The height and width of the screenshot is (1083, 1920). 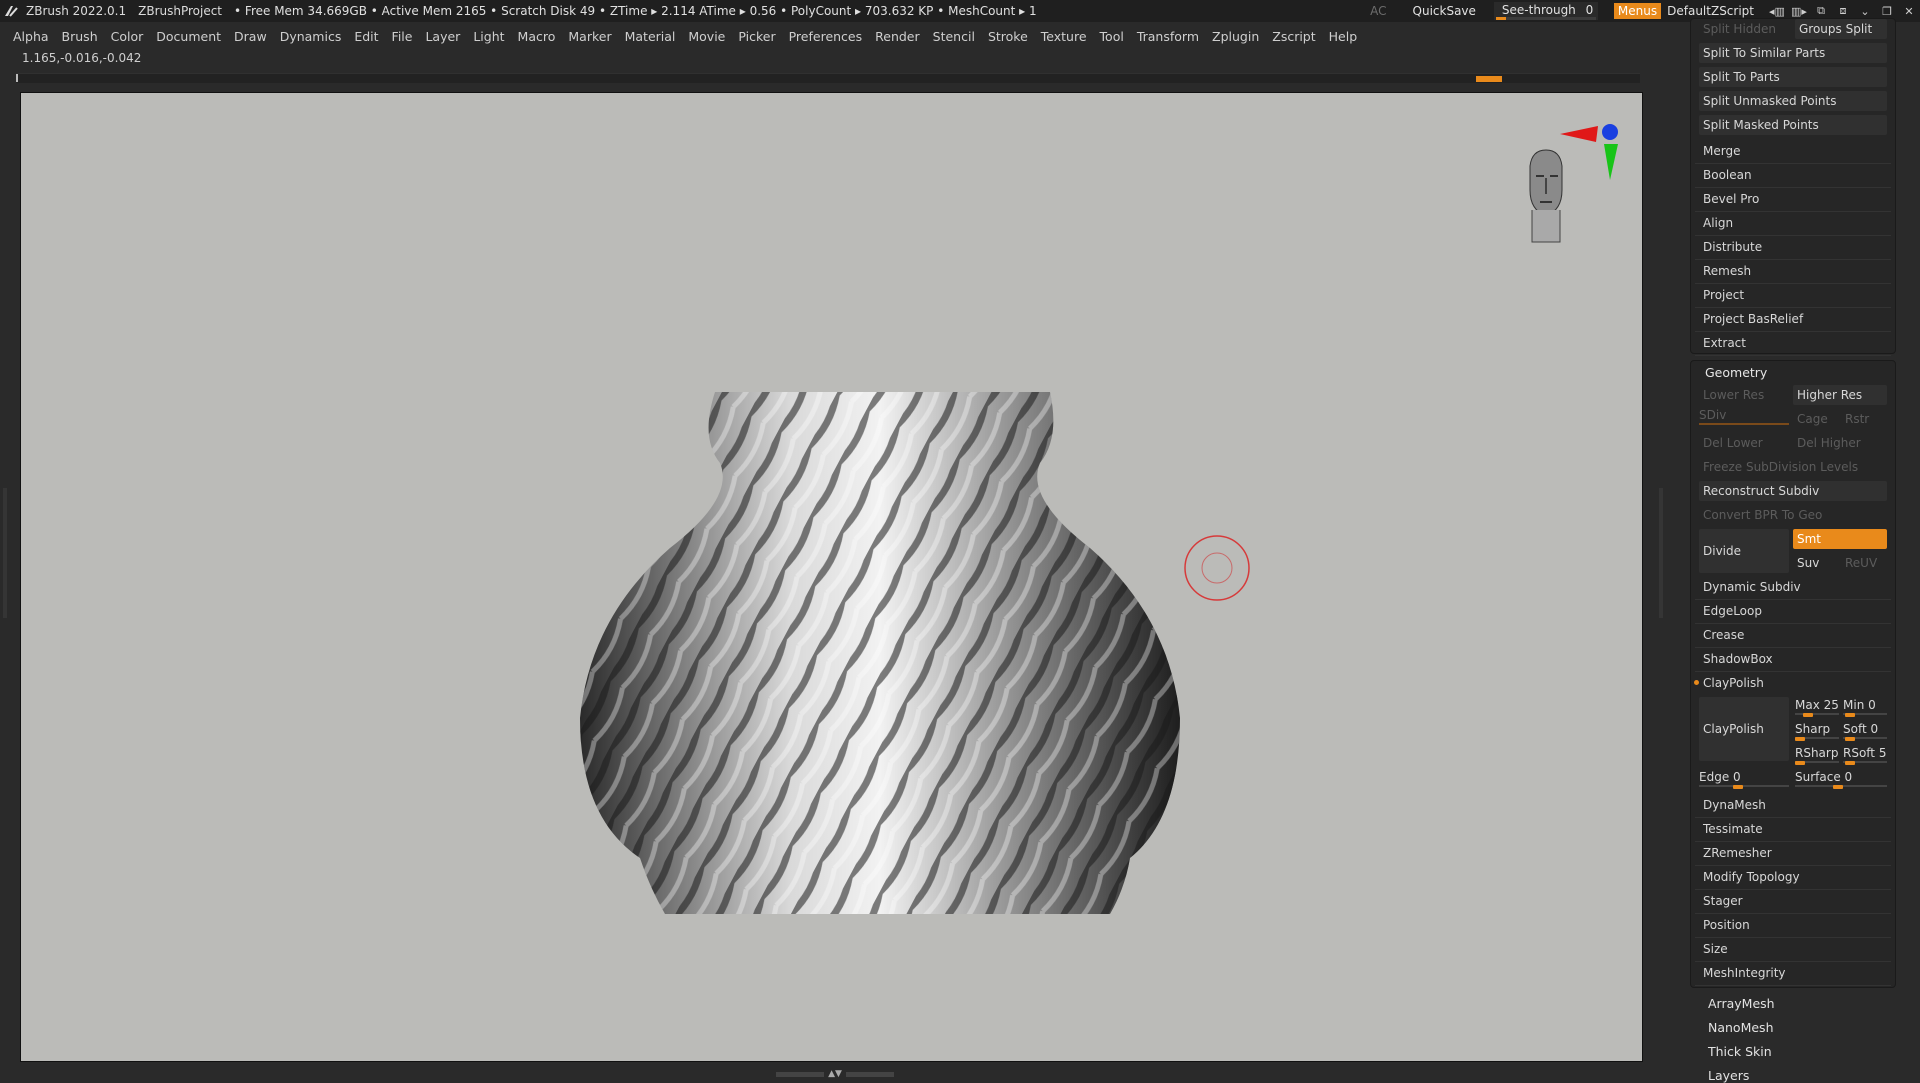 What do you see at coordinates (1545, 11) in the screenshot?
I see `see-through-slider: See-through 0` at bounding box center [1545, 11].